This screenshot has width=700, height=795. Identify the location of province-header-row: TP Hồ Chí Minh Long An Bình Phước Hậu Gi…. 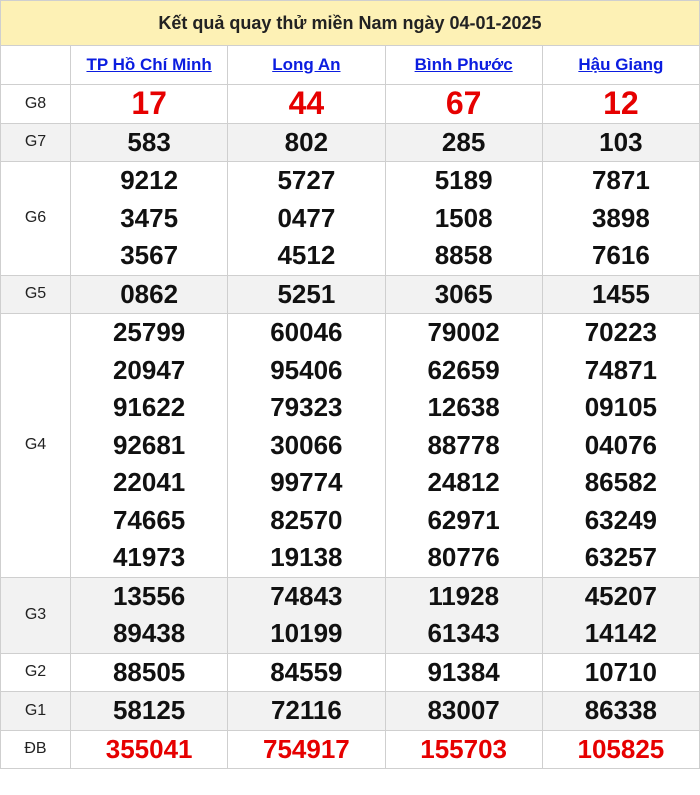
(350, 65).